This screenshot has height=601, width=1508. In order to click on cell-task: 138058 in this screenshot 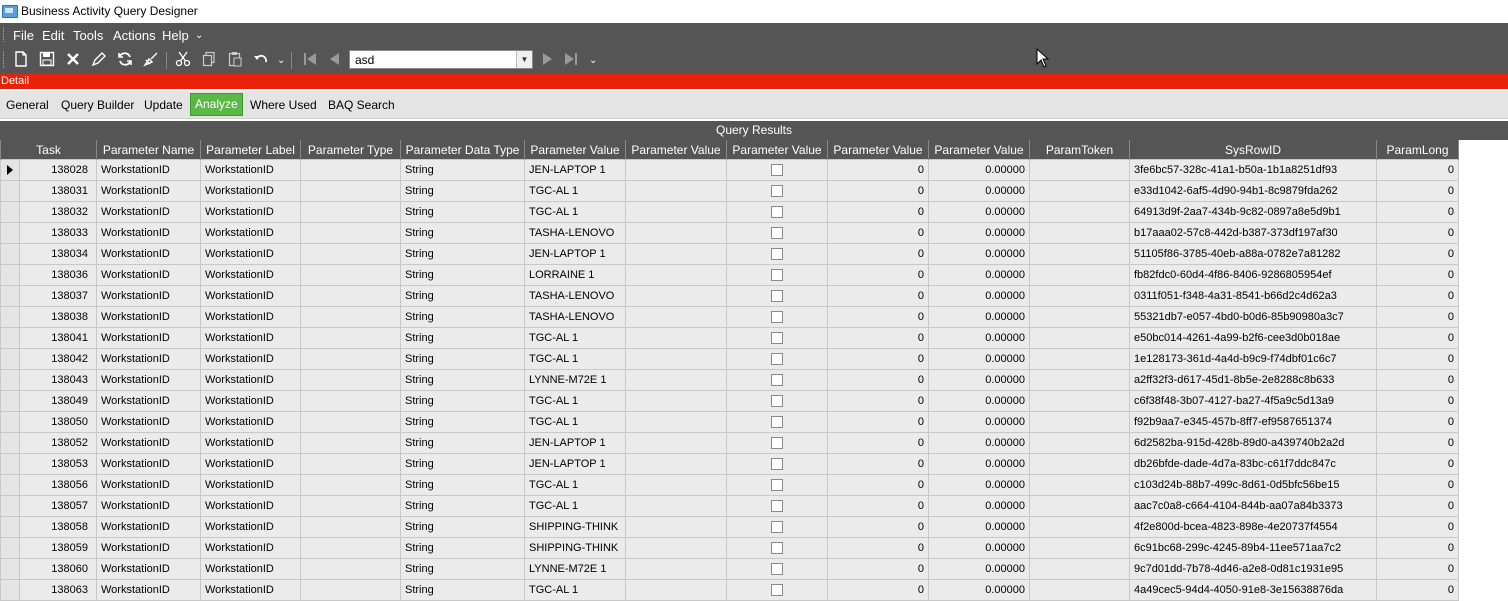, I will do `click(48, 527)`.